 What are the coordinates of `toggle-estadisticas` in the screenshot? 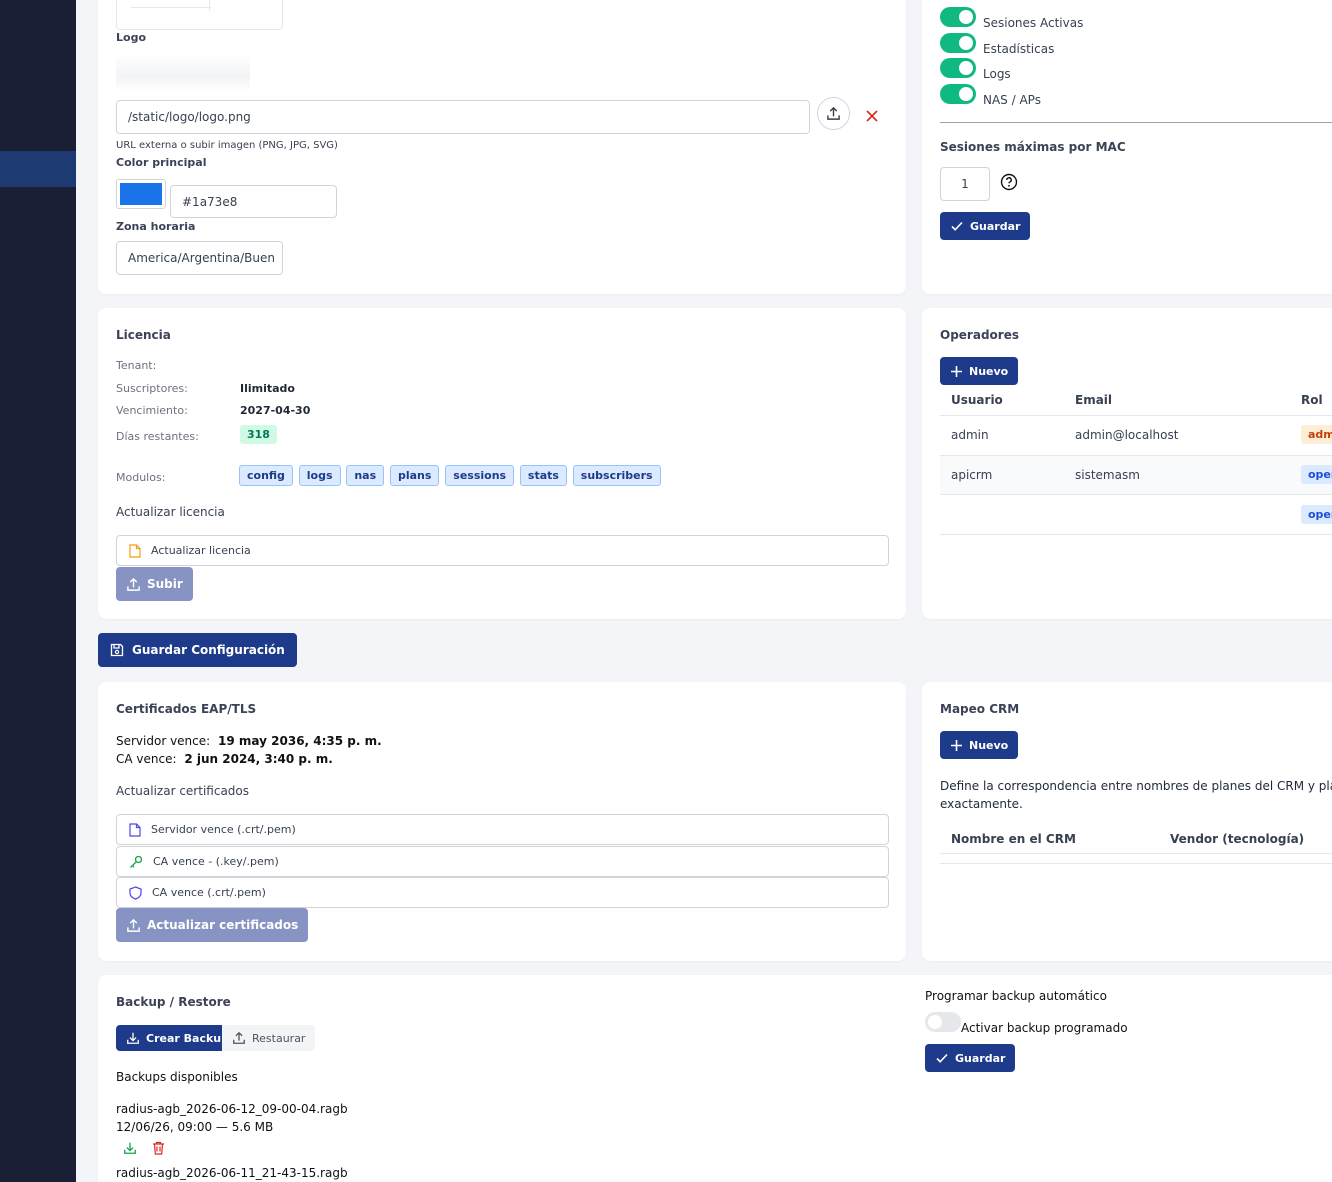 It's located at (958, 43).